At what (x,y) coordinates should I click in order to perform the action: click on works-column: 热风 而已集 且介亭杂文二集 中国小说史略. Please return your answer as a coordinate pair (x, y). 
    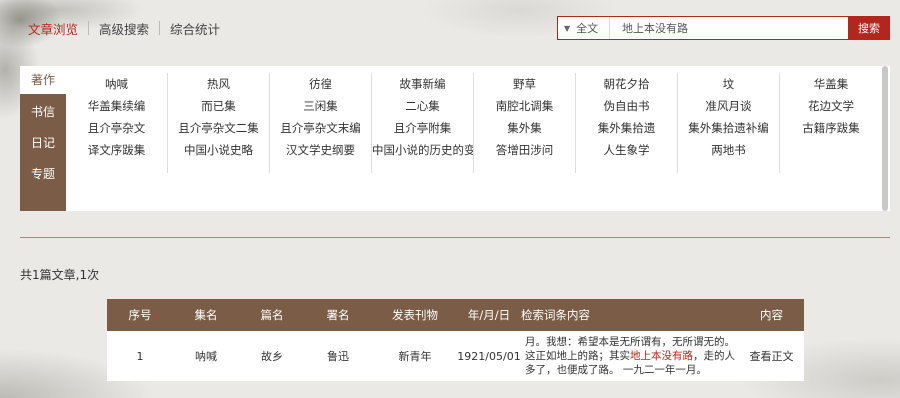
    Looking at the image, I should click on (219, 123).